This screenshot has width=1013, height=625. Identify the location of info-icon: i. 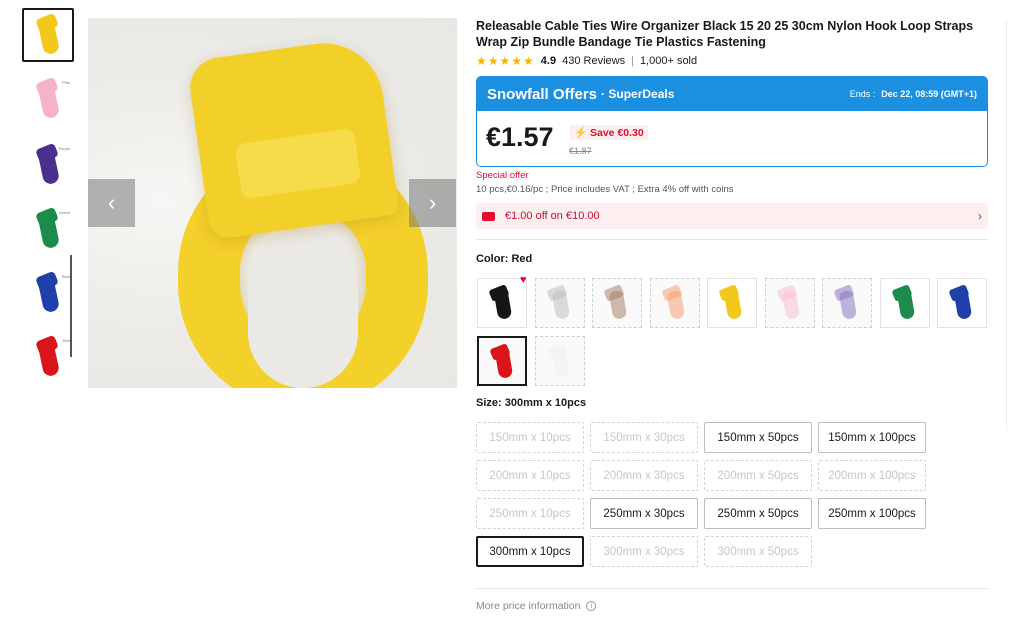
(591, 606).